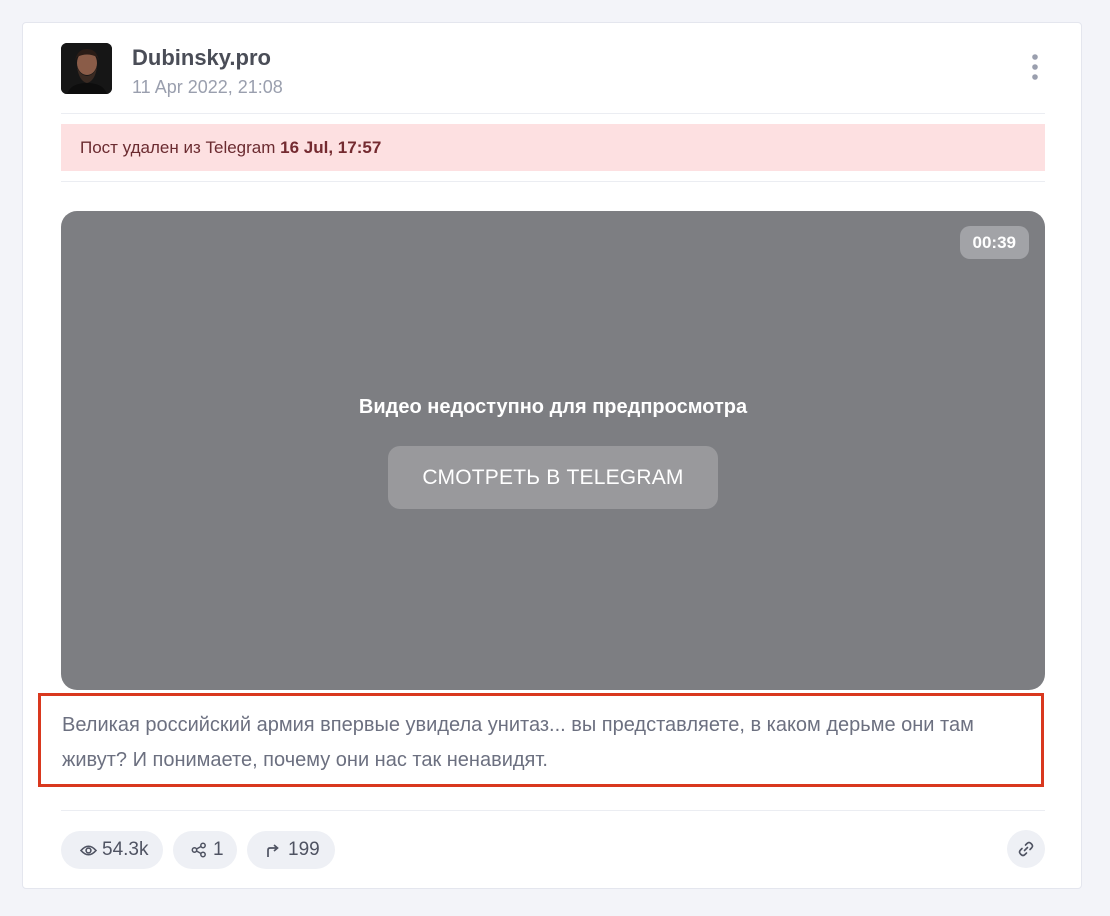 This screenshot has height=916, width=1110. Describe the element at coordinates (553, 78) in the screenshot. I see `post-header: Dubinsky.pro 11 Apr 2022, 21:08` at that location.